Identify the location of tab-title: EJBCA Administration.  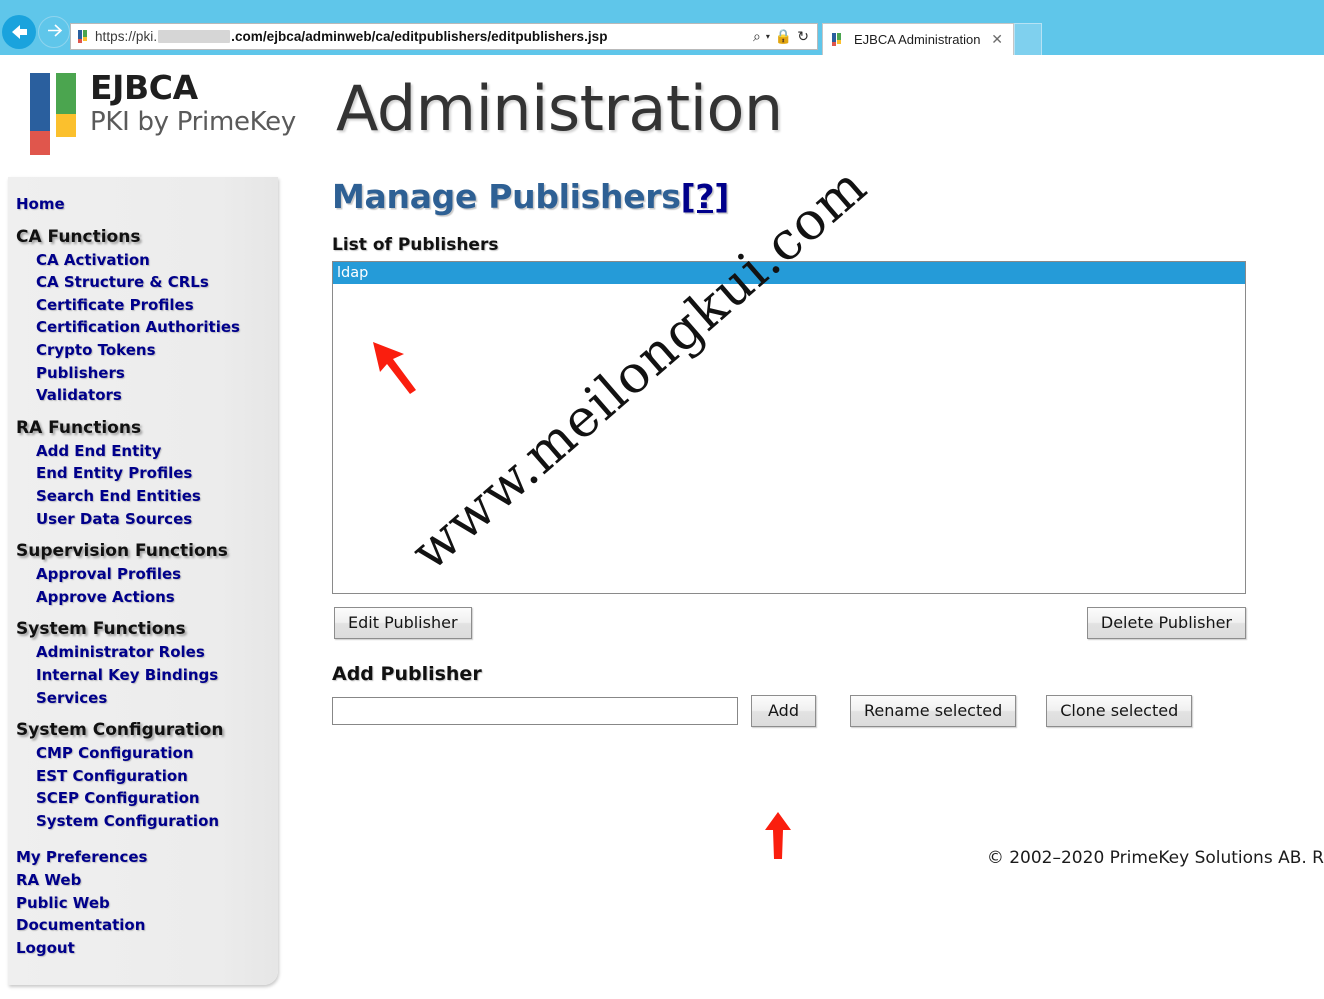
(917, 39).